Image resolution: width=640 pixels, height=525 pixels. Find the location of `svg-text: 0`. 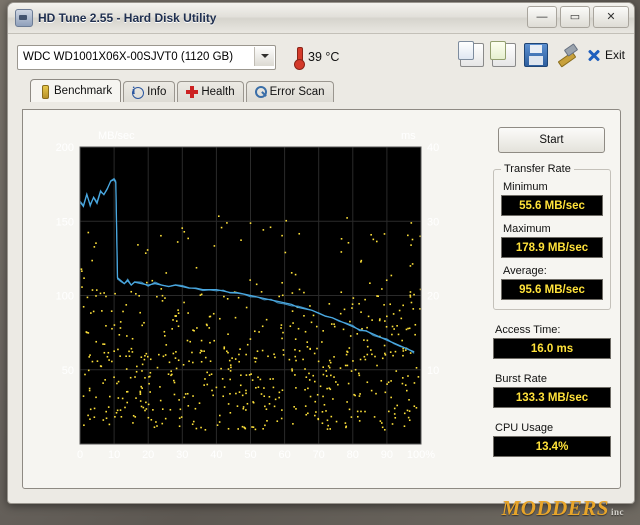

svg-text: 0 is located at coordinates (80, 455).